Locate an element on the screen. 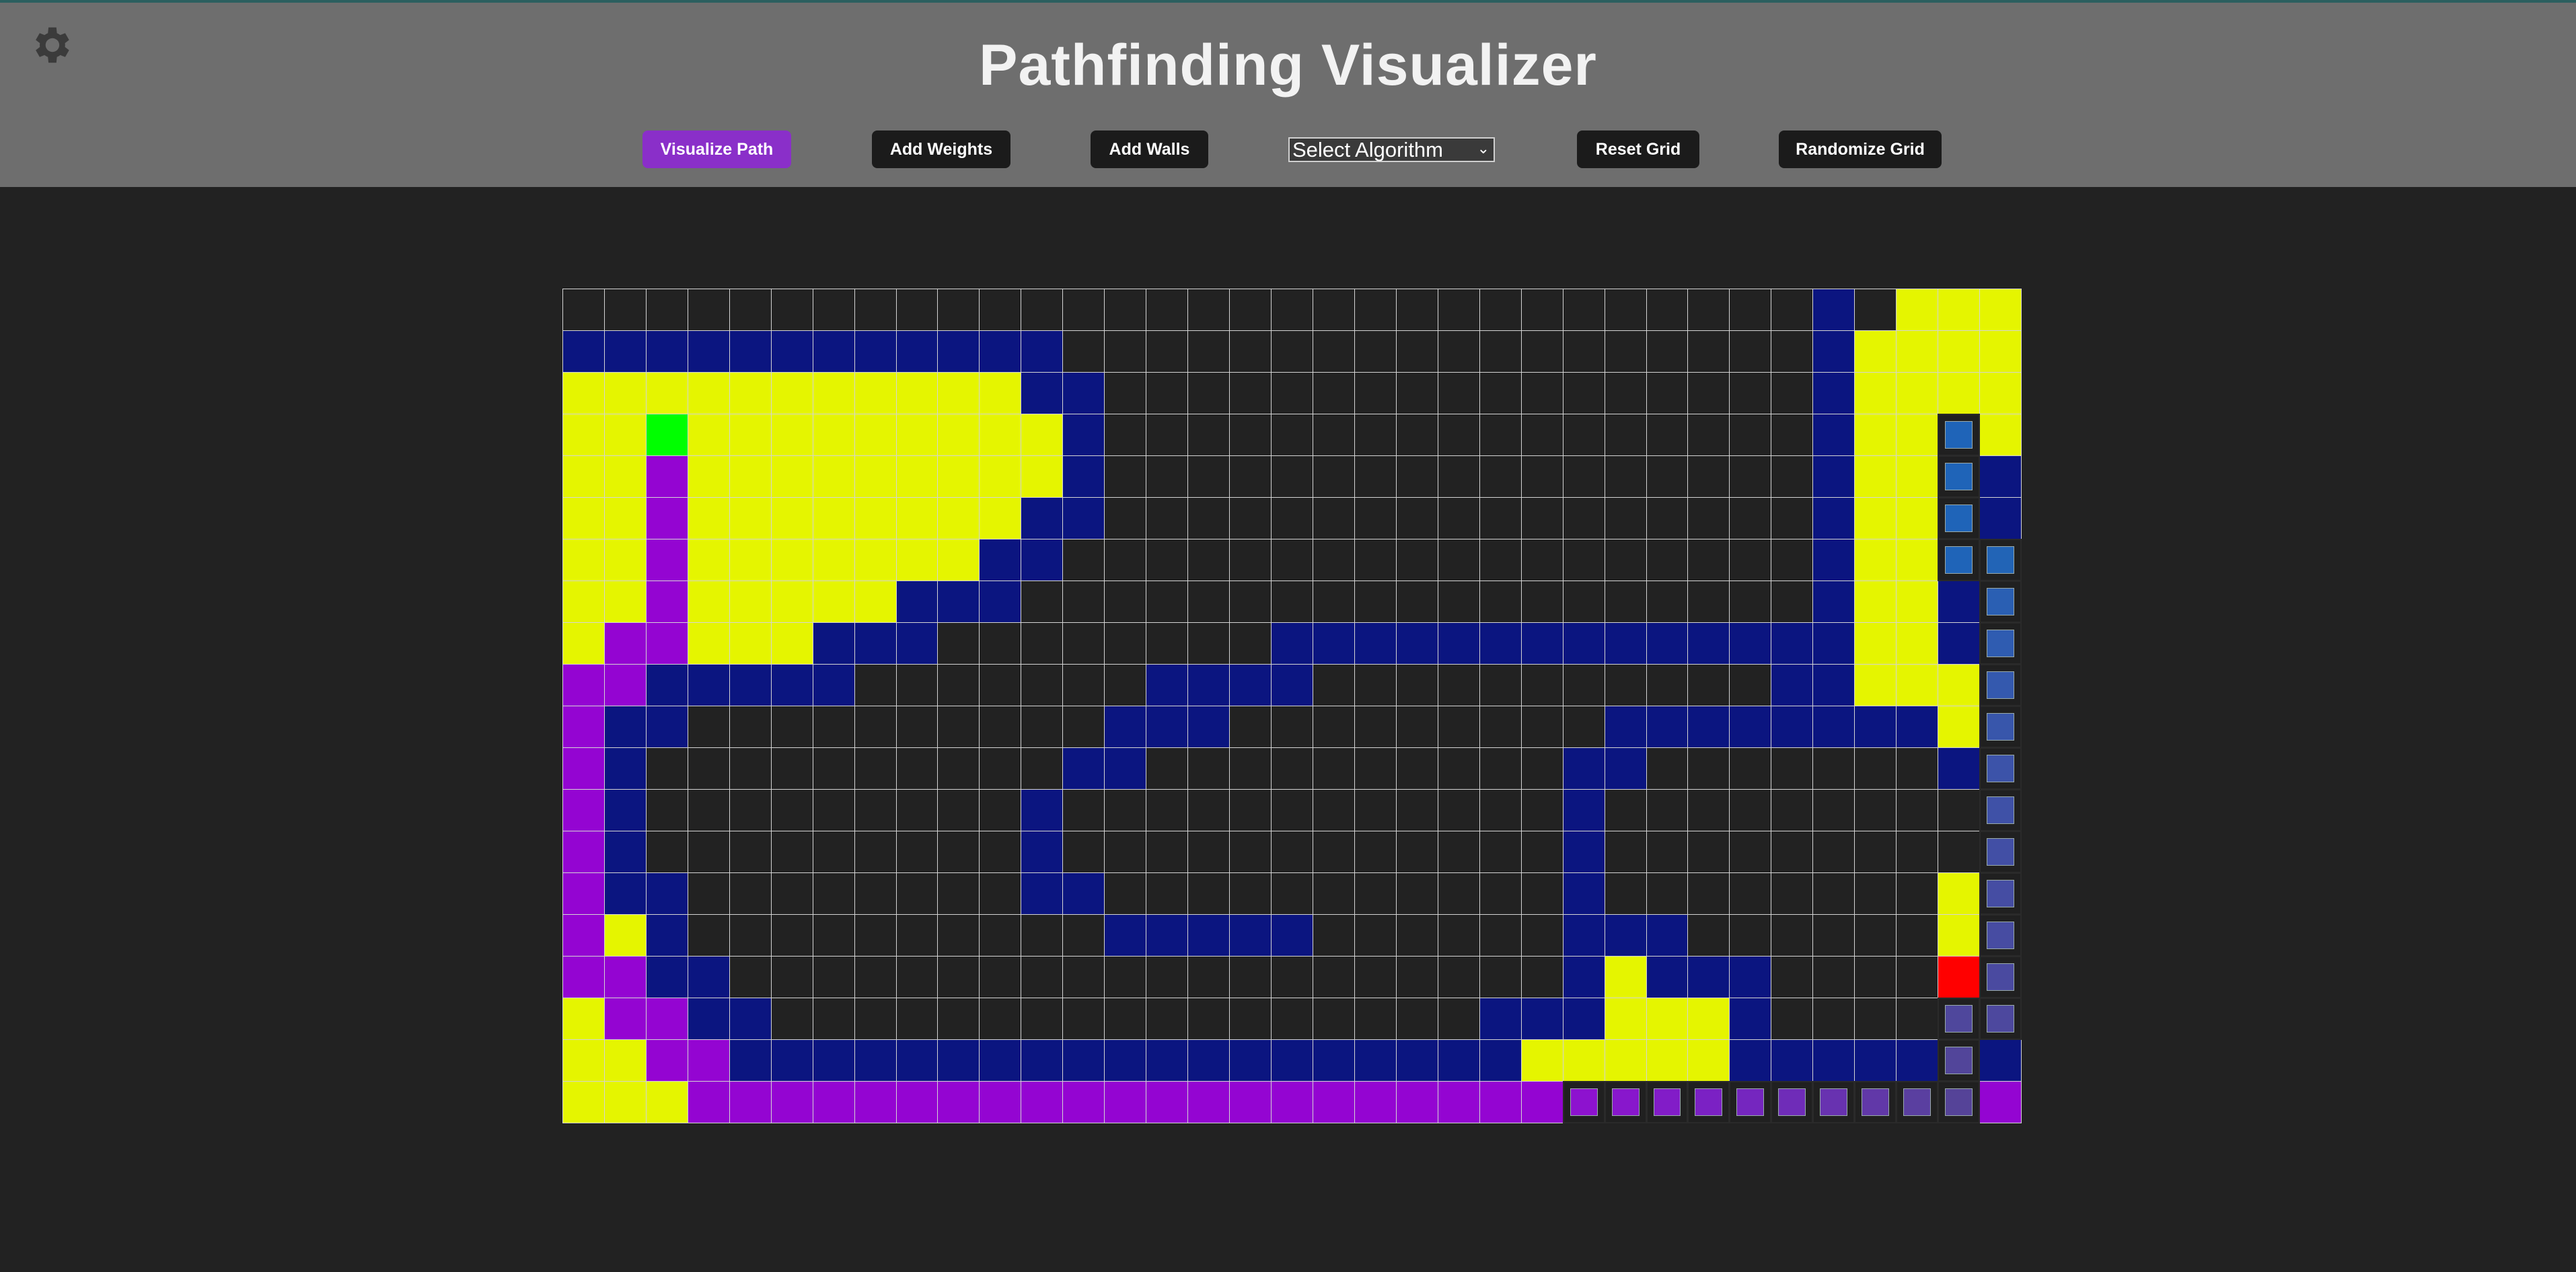  visualize-path-button: Visualize Path is located at coordinates (716, 149).